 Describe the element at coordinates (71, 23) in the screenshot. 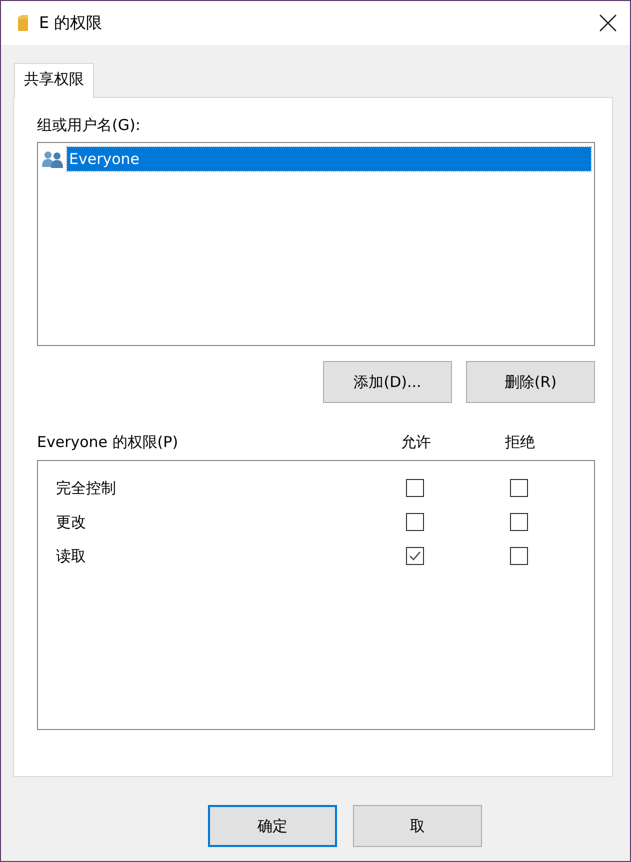

I see `window-title: E 的权限` at that location.